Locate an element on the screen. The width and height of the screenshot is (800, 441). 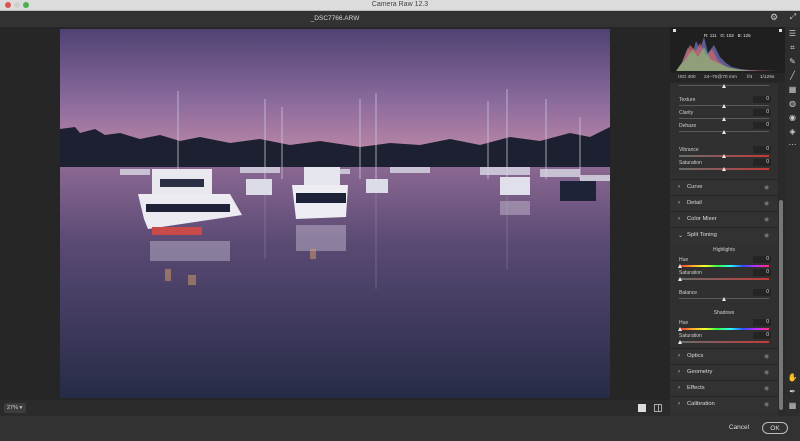
section-effects: › Effects ◉ is located at coordinates (724, 388).